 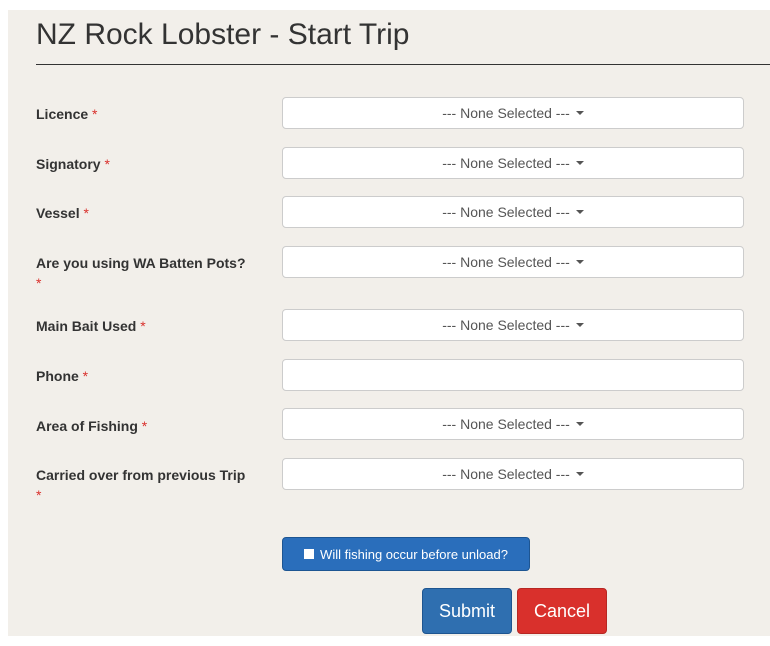 What do you see at coordinates (562, 611) in the screenshot?
I see `cancel-button: Cancel` at bounding box center [562, 611].